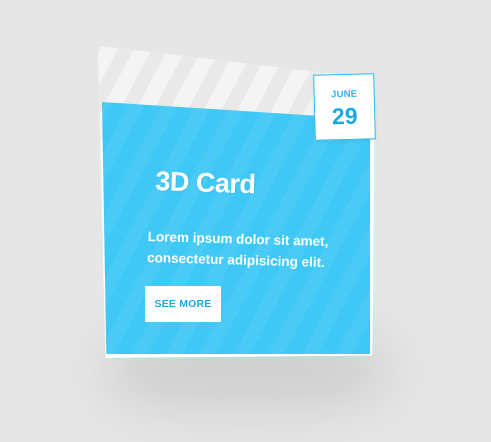  What do you see at coordinates (183, 304) in the screenshot?
I see `see-more-button: SEE MORE` at bounding box center [183, 304].